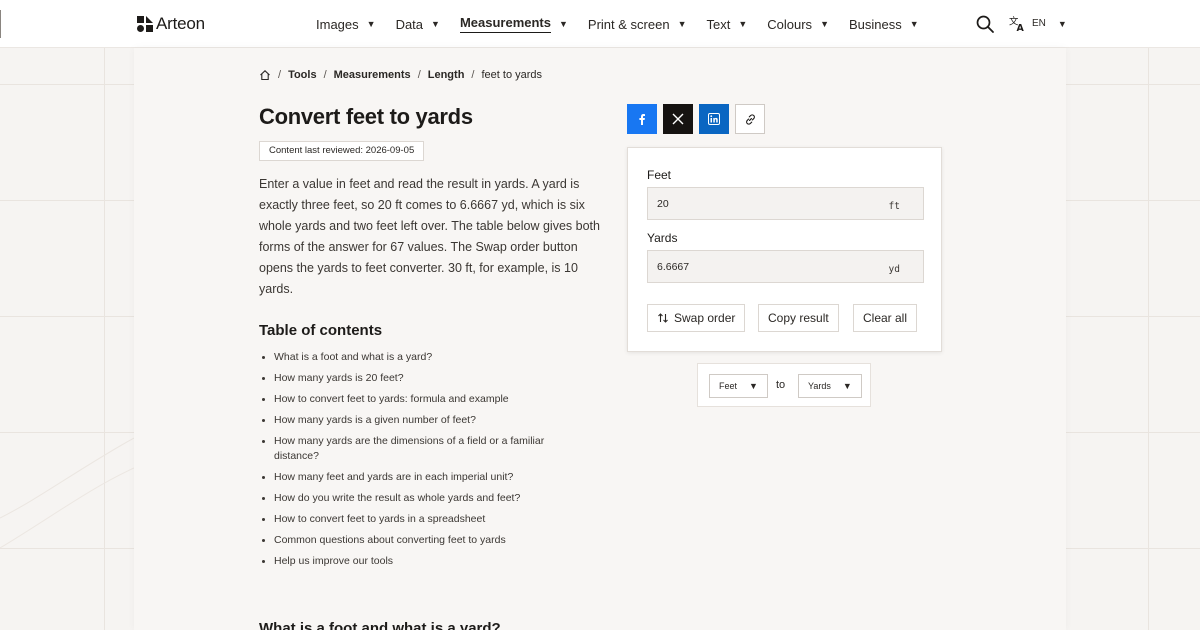  What do you see at coordinates (718, 24) in the screenshot?
I see `nav-label: Text` at bounding box center [718, 24].